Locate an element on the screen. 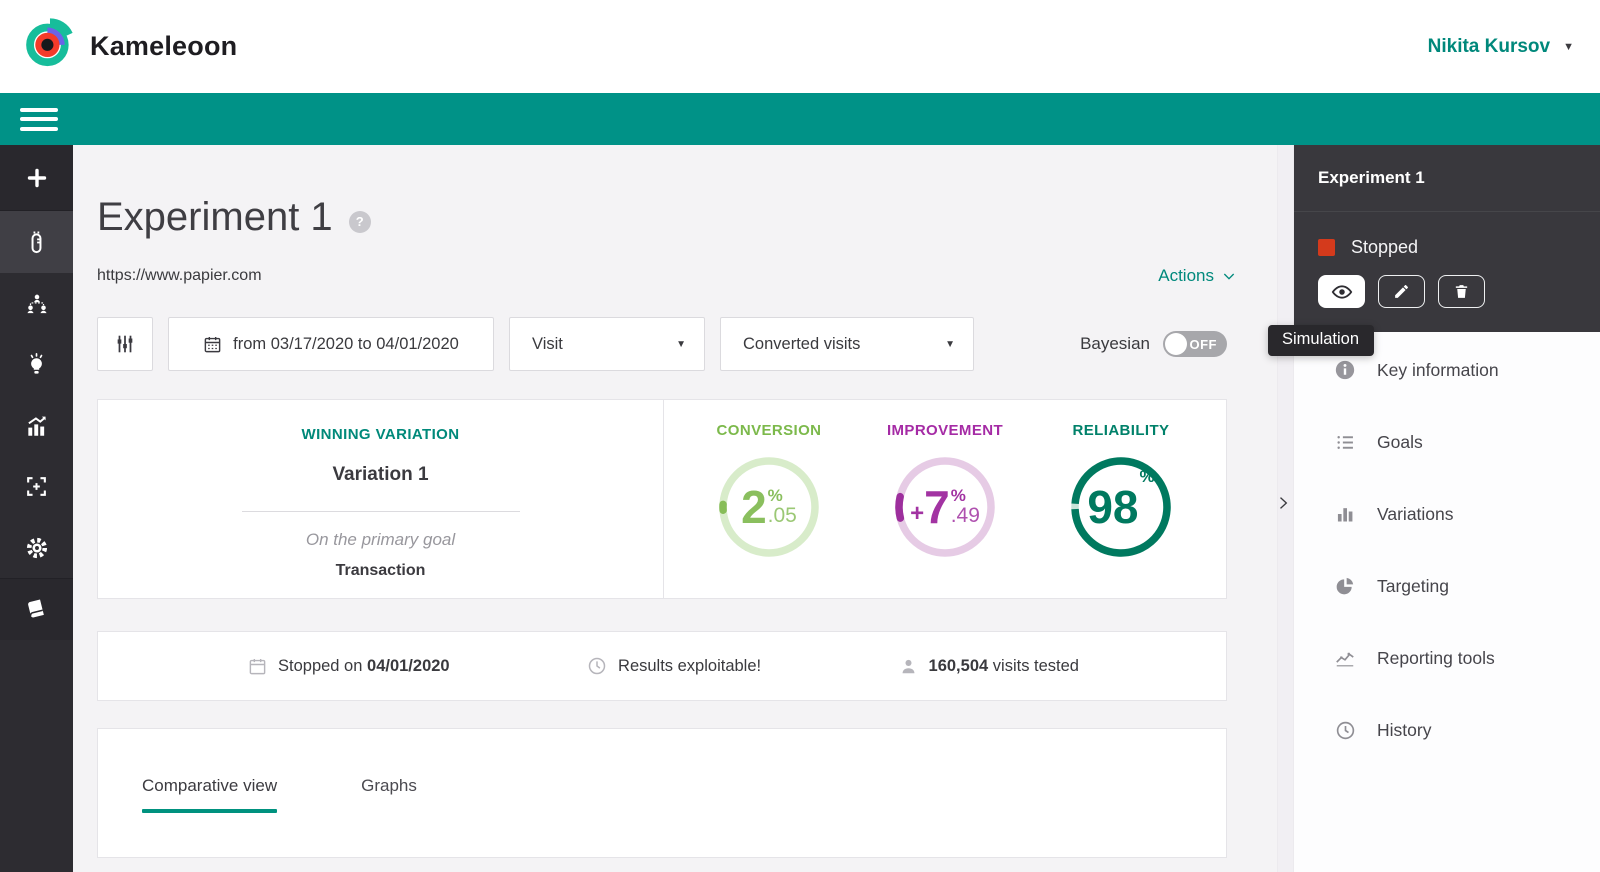  edit-button is located at coordinates (1401, 291).